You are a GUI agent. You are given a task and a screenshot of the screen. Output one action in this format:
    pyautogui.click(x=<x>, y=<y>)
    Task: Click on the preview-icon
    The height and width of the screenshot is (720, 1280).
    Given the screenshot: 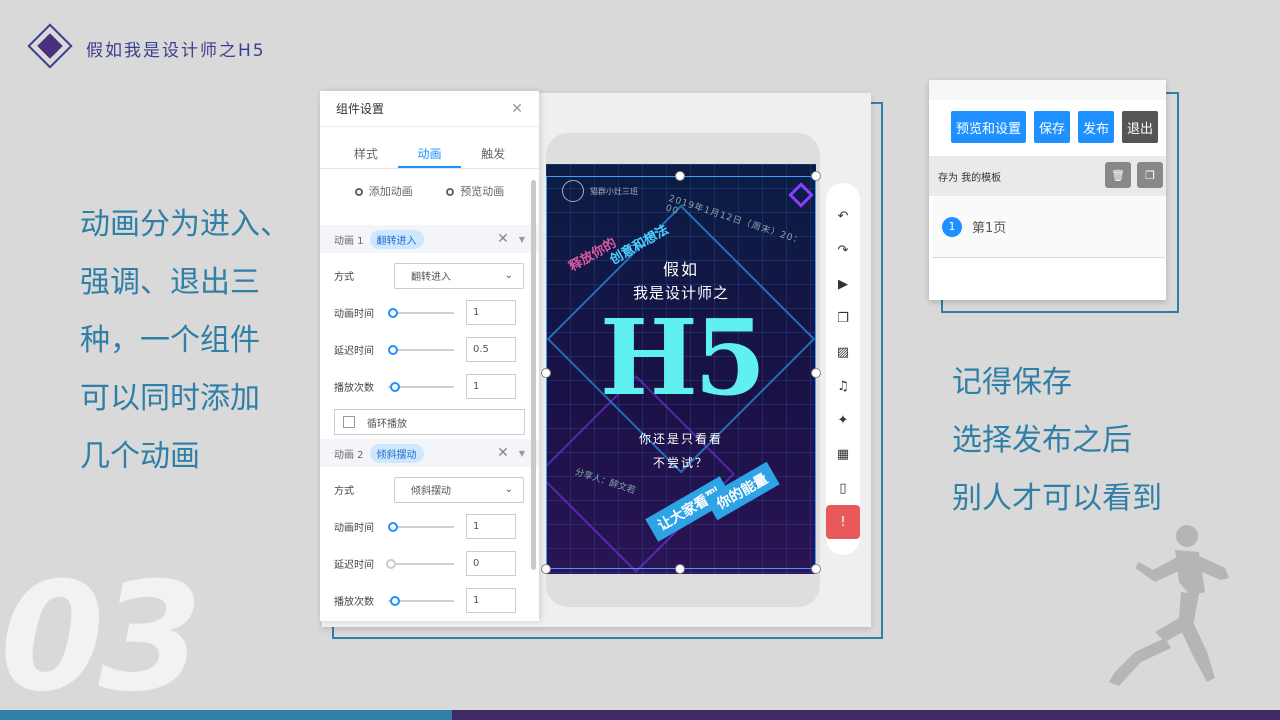 What is the action you would take?
    pyautogui.click(x=450, y=192)
    